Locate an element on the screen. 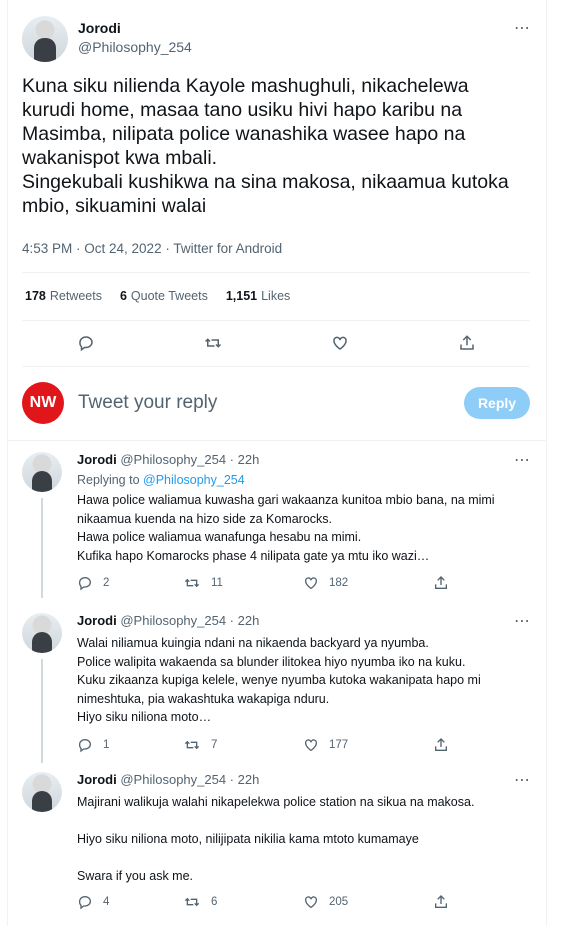 This screenshot has height=926, width=564. reply-action-like: 177 is located at coordinates (368, 745).